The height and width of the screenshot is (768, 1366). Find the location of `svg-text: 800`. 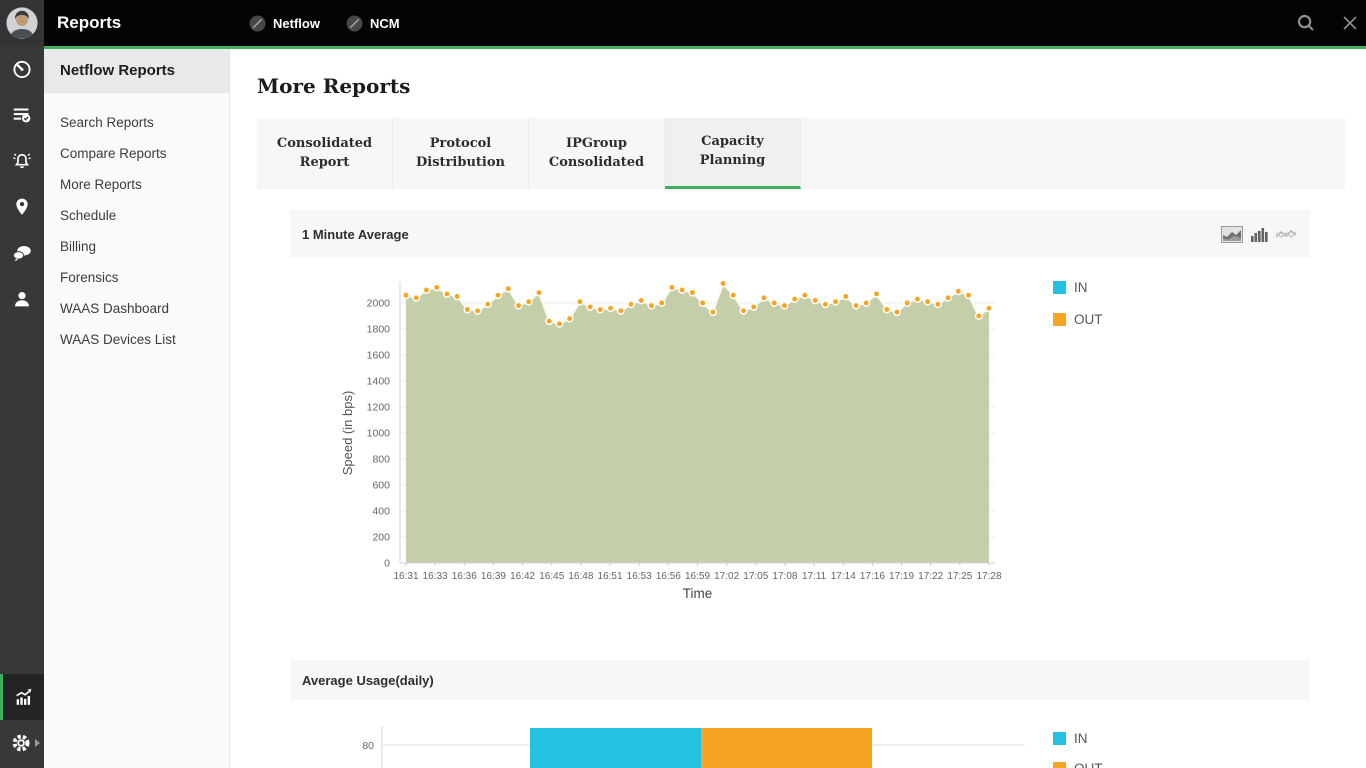

svg-text: 800 is located at coordinates (381, 460).